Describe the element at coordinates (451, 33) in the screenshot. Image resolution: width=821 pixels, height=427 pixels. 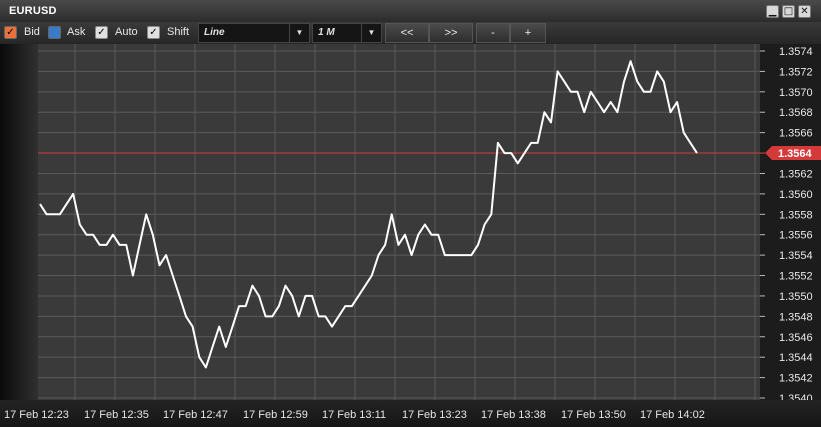
I see `scroll-forward-button: >>` at that location.